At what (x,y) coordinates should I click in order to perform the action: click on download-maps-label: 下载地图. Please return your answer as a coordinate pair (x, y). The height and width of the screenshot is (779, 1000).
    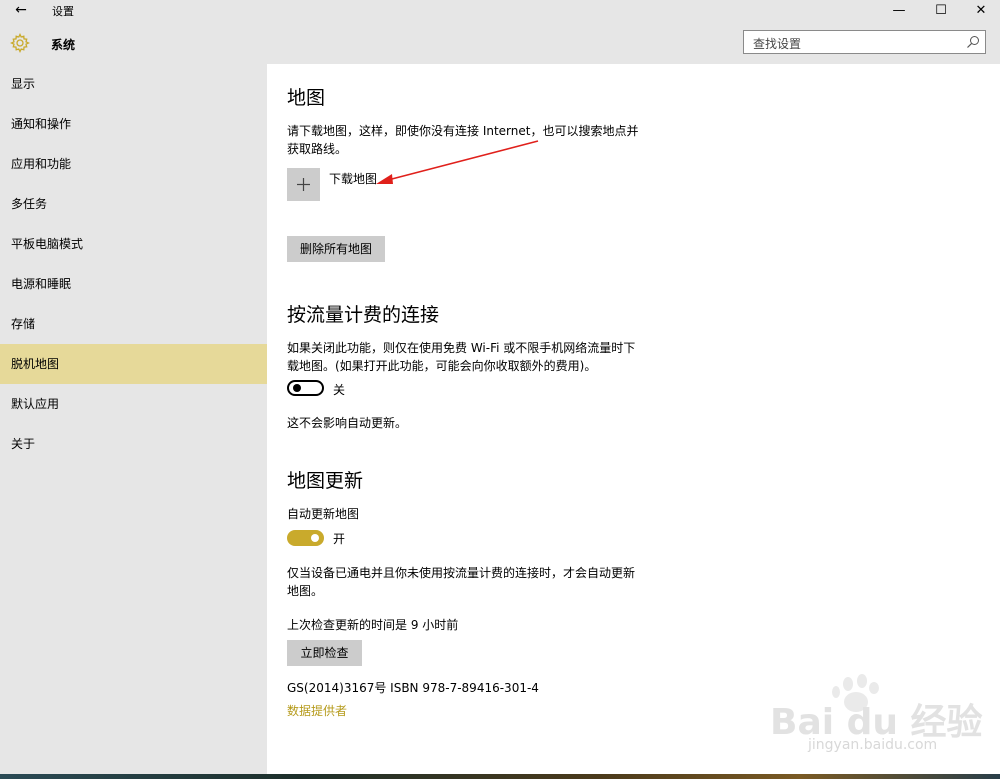
    Looking at the image, I should click on (353, 178).